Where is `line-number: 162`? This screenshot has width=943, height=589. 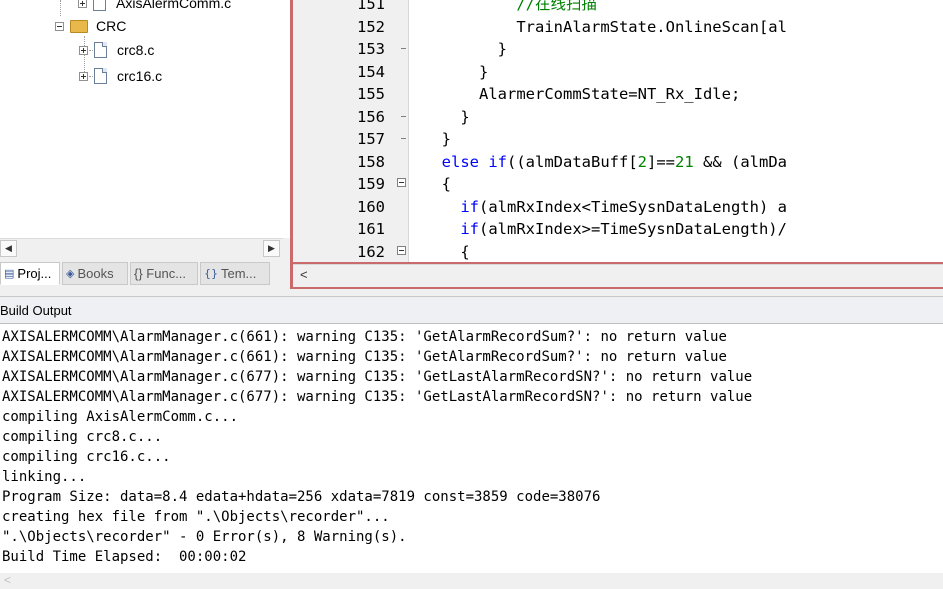
line-number: 162 is located at coordinates (371, 251).